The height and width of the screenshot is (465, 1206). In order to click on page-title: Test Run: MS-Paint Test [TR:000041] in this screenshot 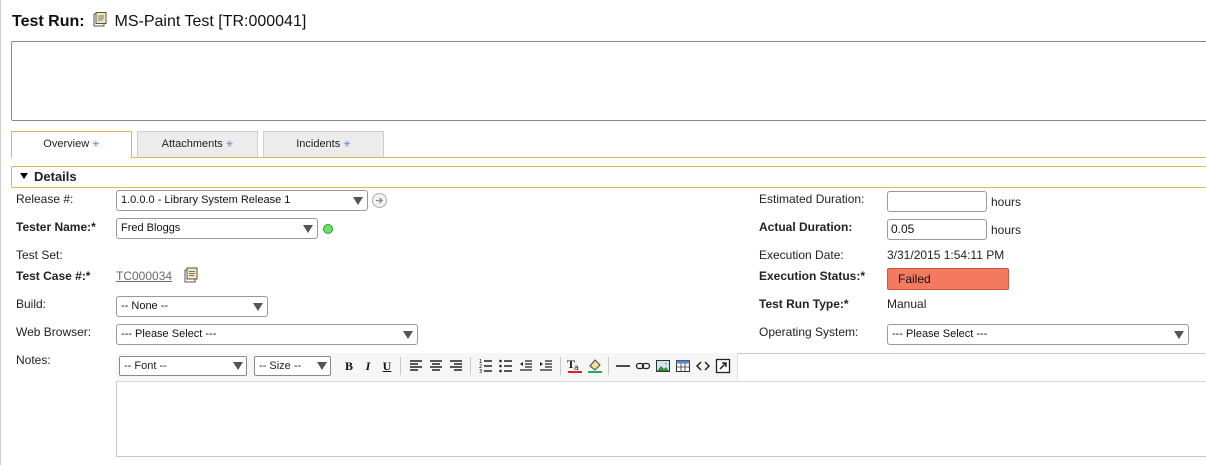, I will do `click(159, 21)`.